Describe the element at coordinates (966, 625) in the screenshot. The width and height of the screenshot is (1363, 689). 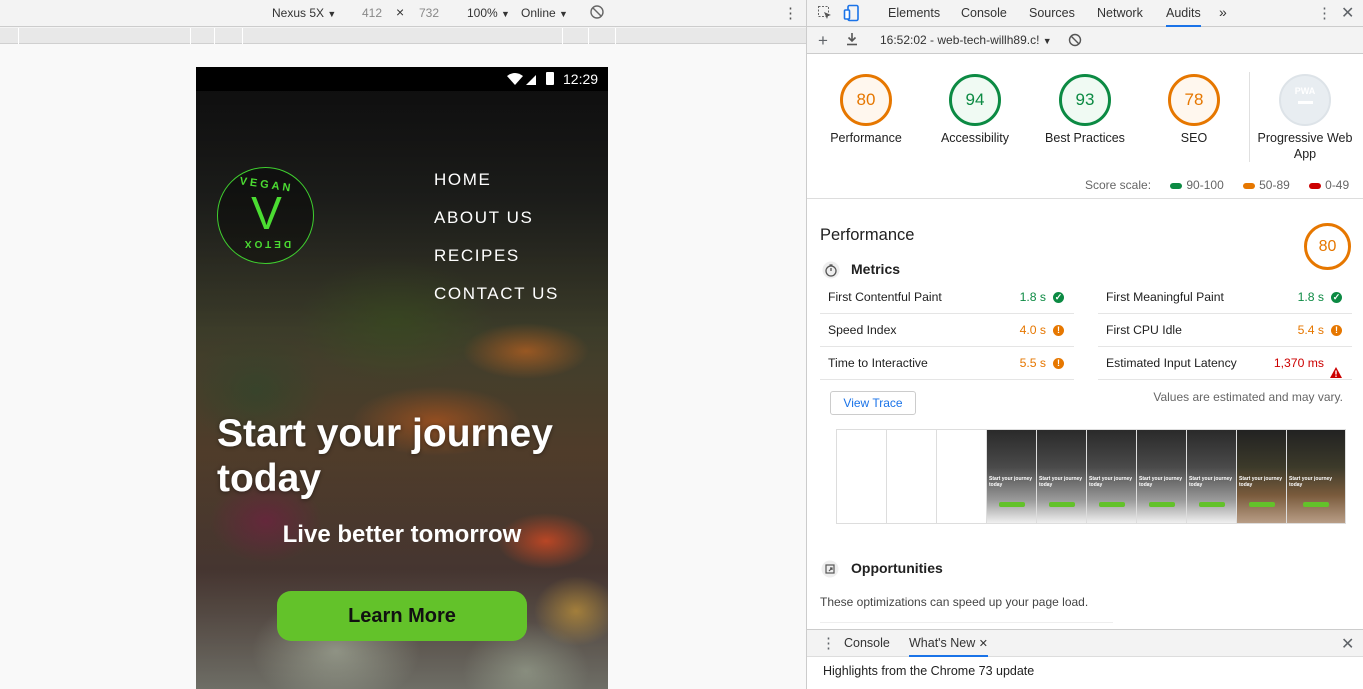
I see `opportunity-header` at that location.